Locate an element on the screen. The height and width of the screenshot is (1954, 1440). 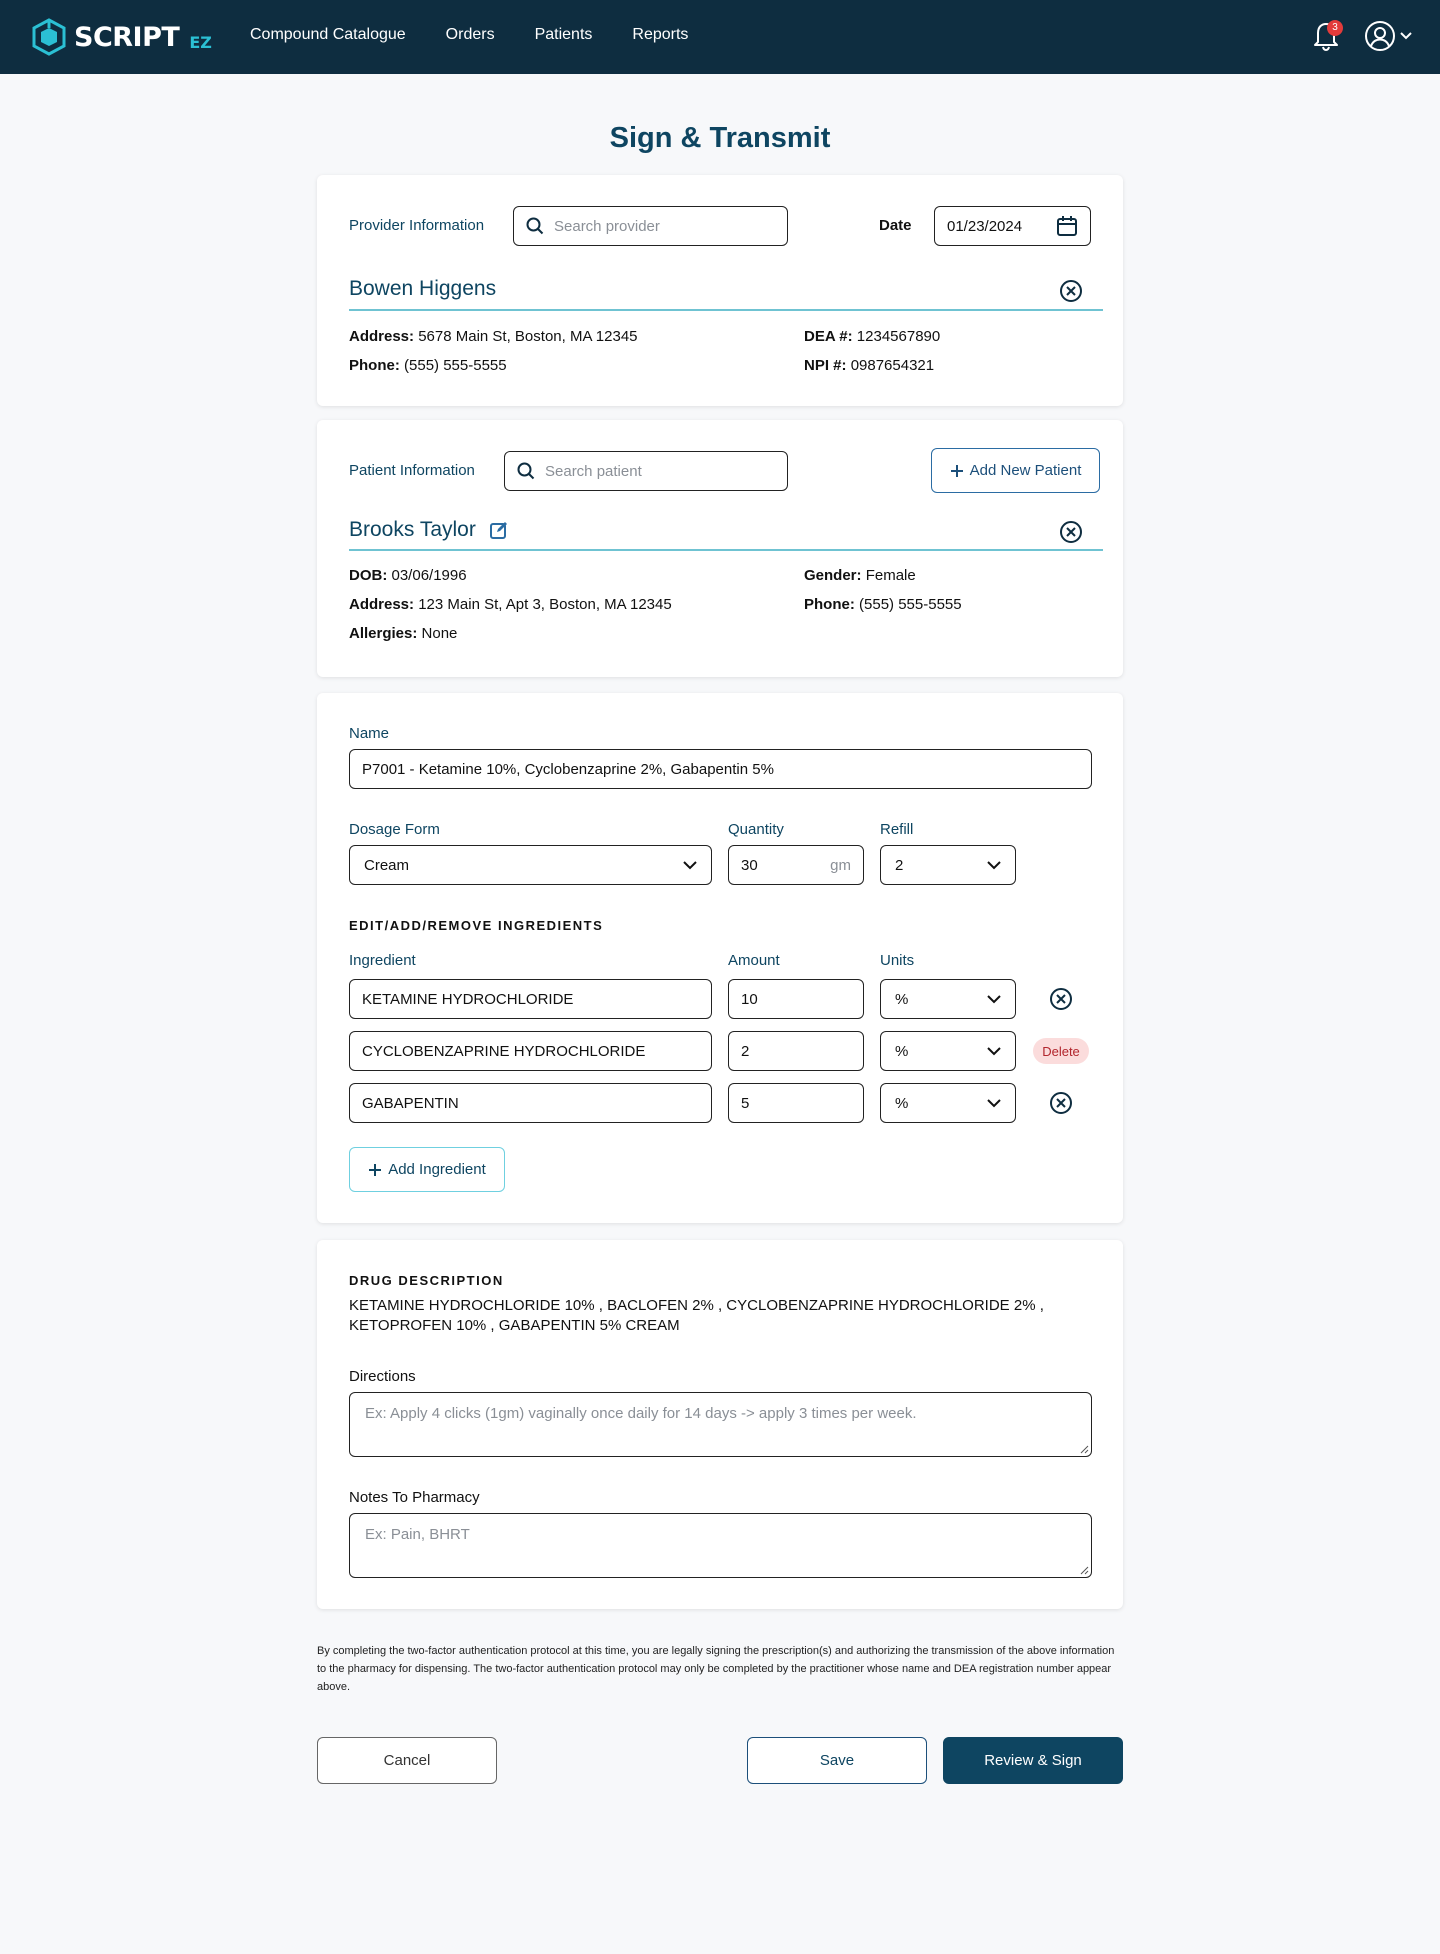
add-new-patient-label: Add New Patient is located at coordinates (1025, 470).